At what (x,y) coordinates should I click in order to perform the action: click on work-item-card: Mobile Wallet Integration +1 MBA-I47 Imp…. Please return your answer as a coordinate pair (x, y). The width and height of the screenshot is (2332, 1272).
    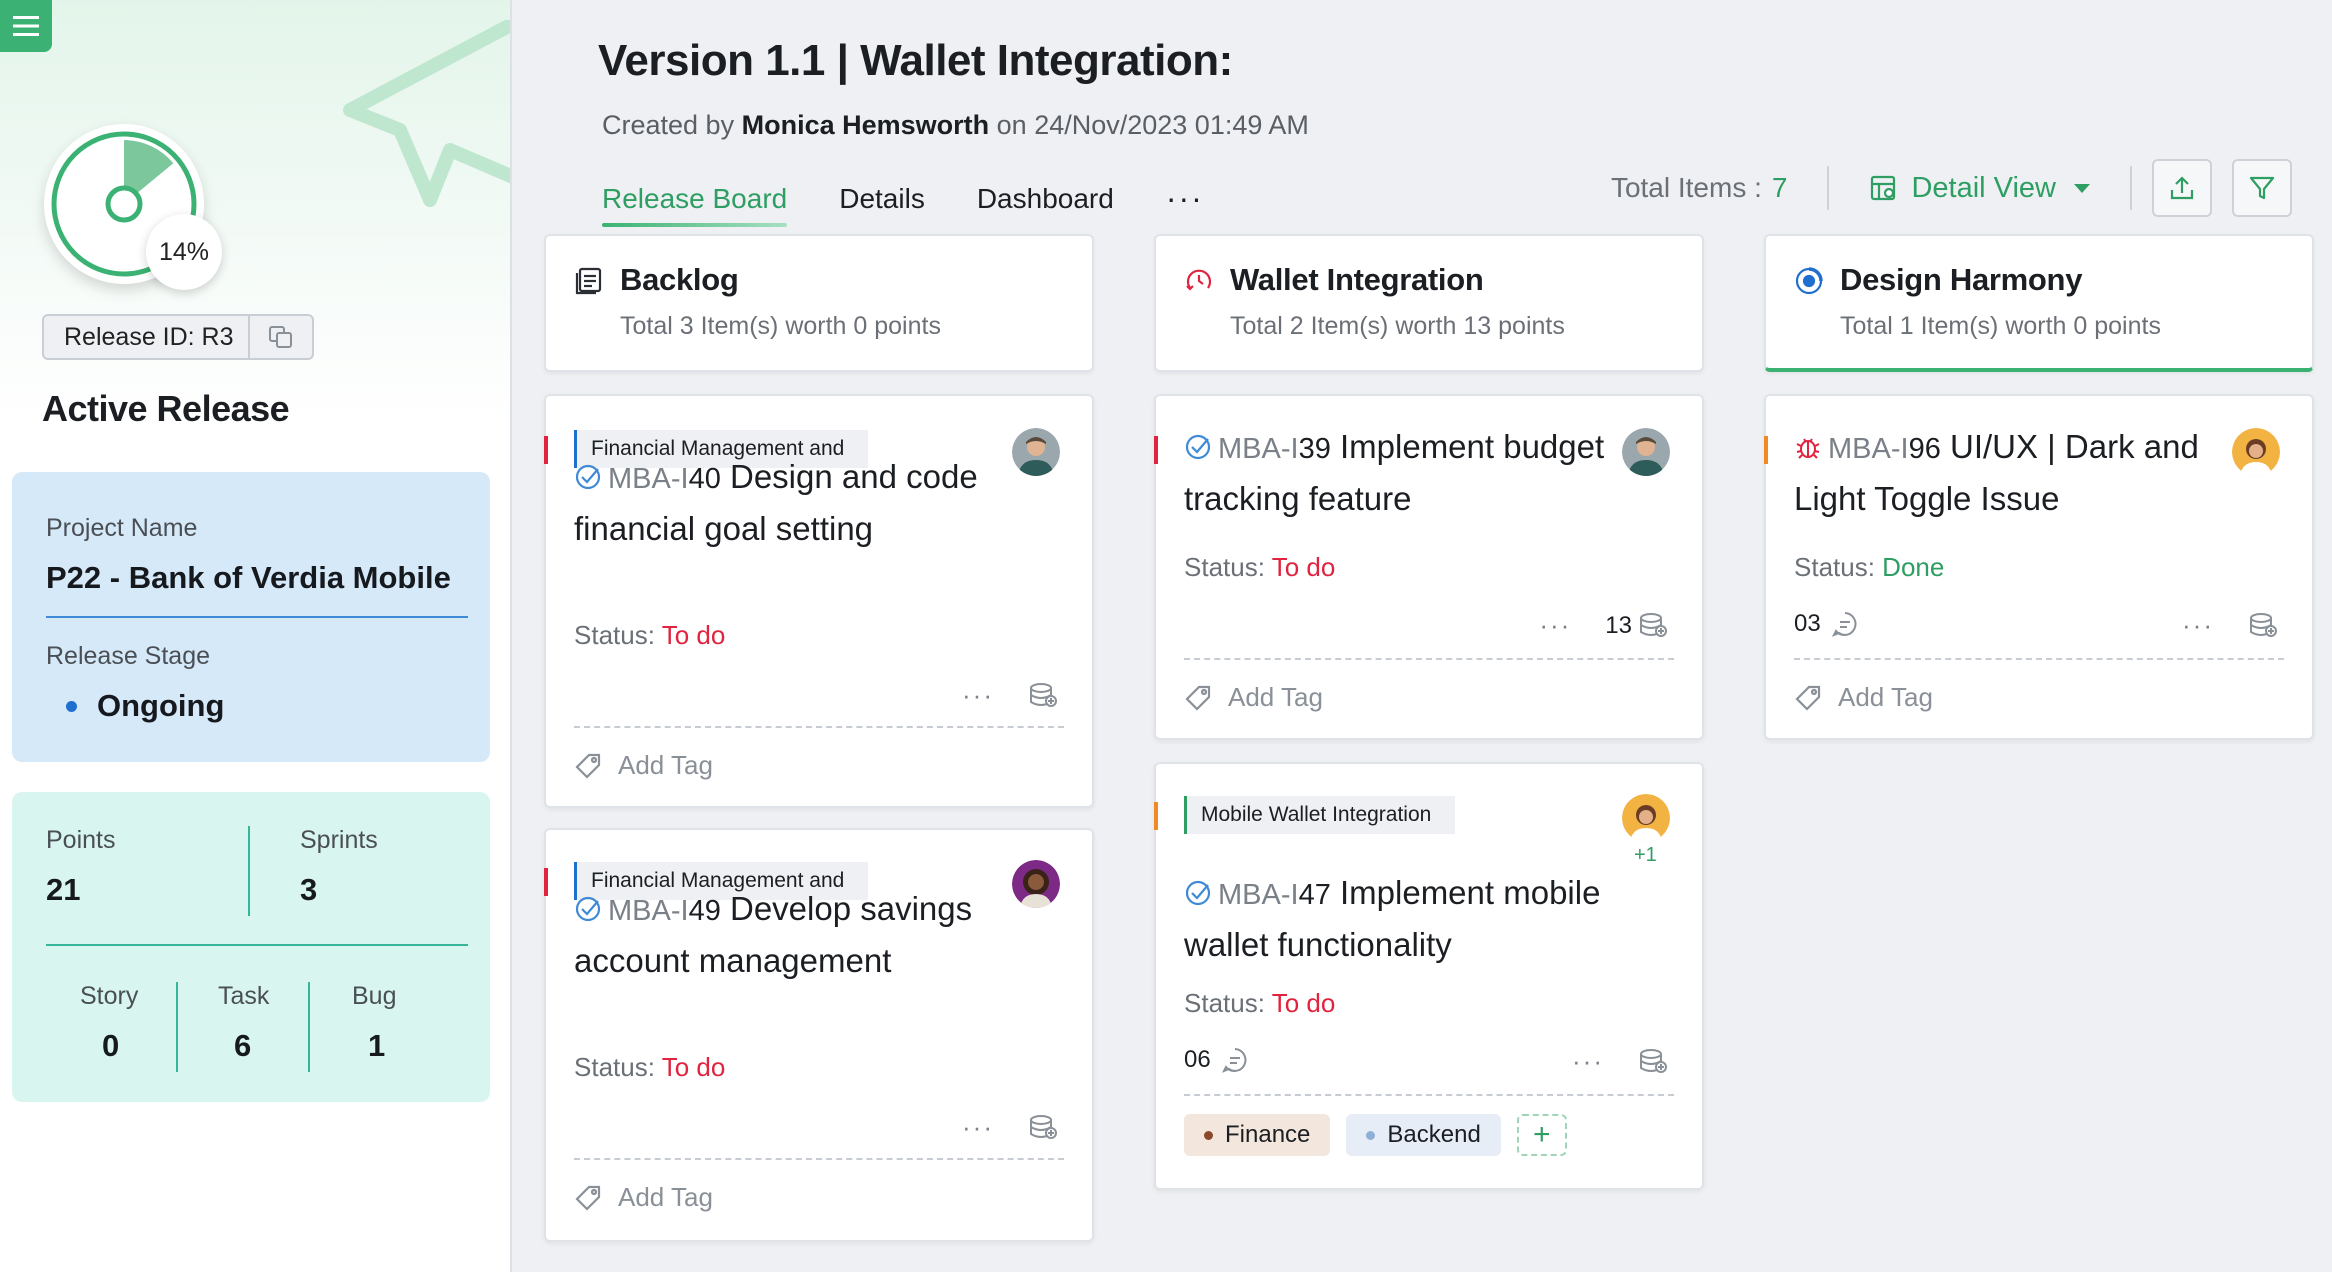
    Looking at the image, I should click on (1429, 976).